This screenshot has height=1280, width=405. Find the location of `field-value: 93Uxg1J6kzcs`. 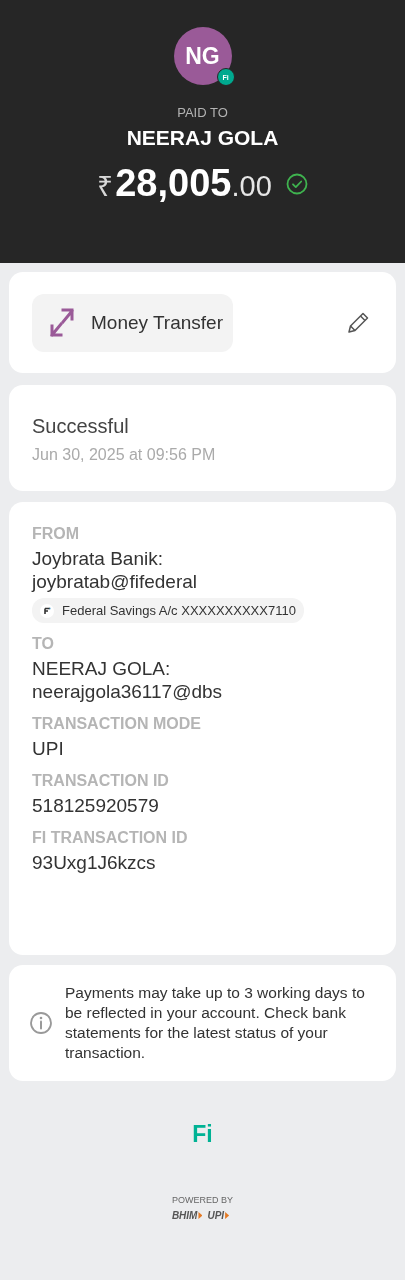

field-value: 93Uxg1J6kzcs is located at coordinates (94, 862).